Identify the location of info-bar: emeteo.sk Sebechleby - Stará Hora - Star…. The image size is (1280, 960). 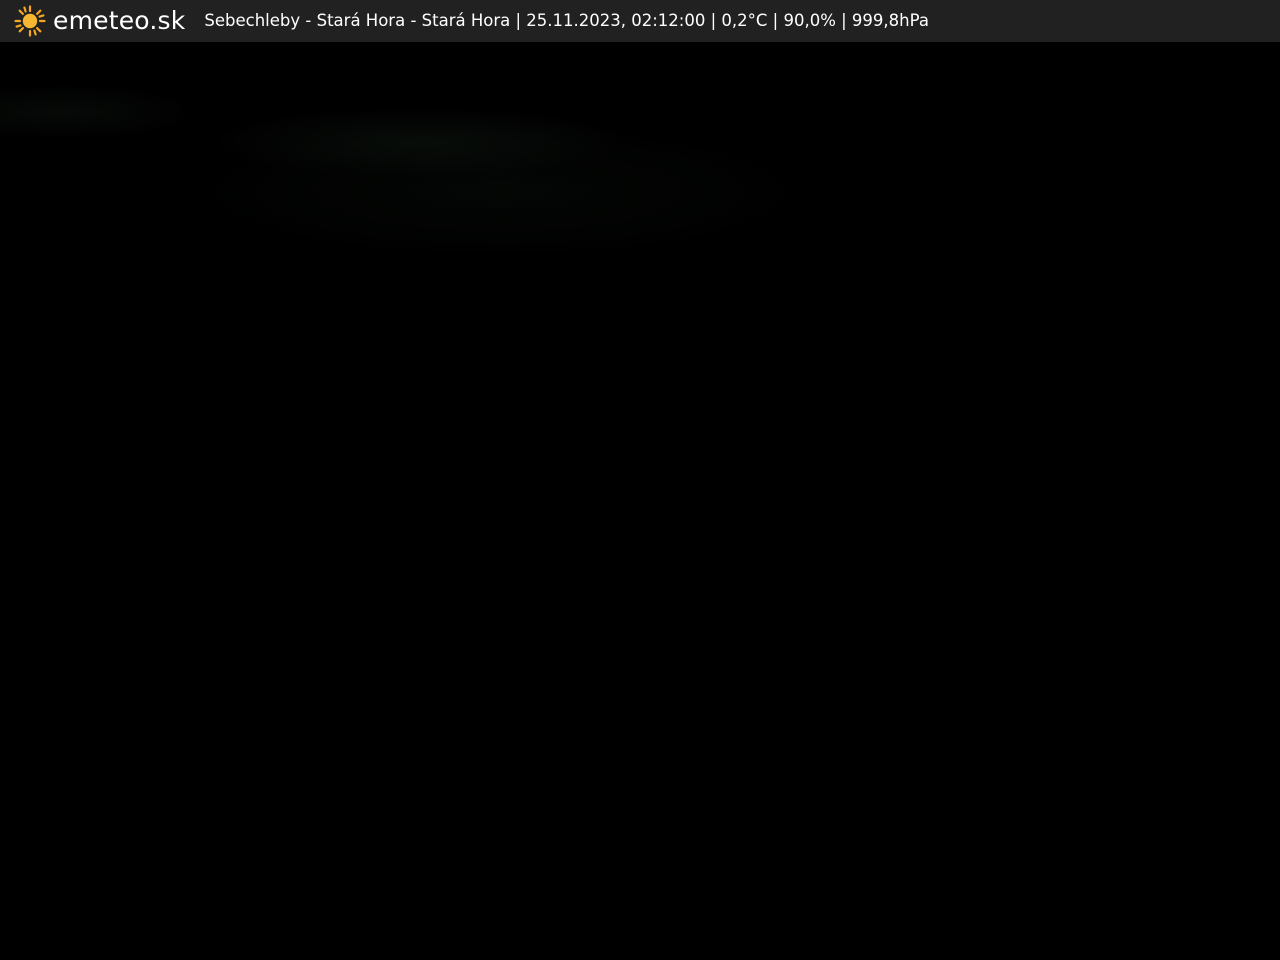
(640, 21).